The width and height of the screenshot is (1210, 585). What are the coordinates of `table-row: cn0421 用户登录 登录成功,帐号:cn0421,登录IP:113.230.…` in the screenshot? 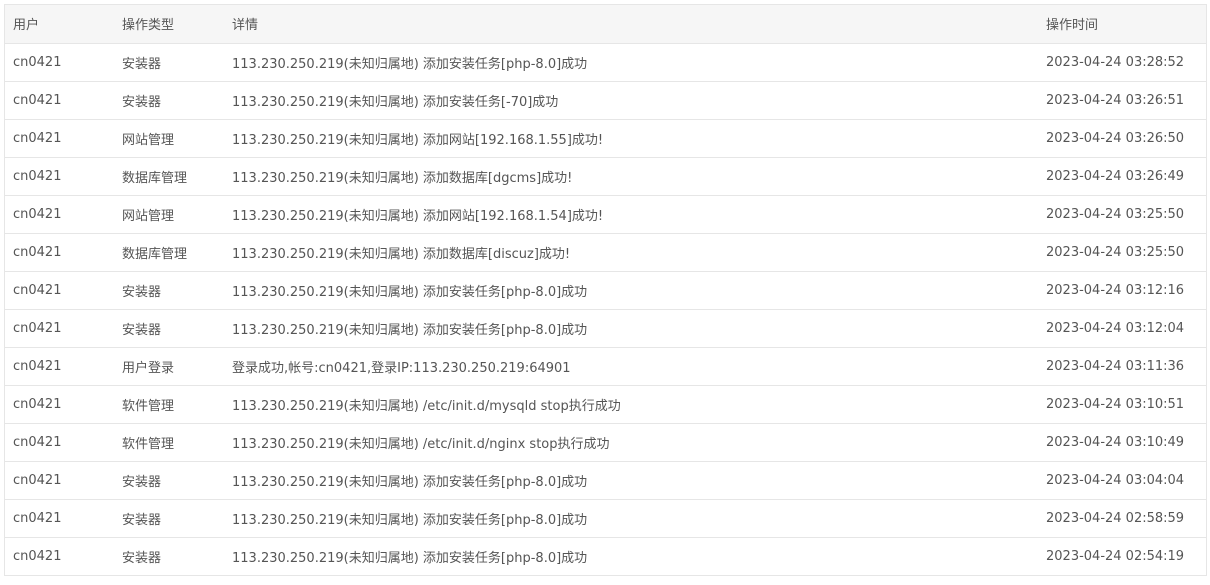 It's located at (605, 366).